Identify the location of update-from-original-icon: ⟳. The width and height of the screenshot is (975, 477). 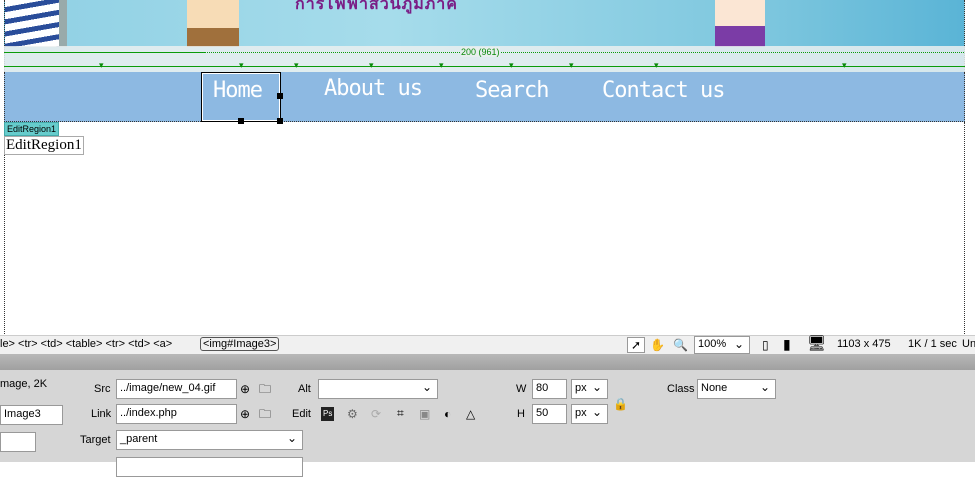
(376, 414).